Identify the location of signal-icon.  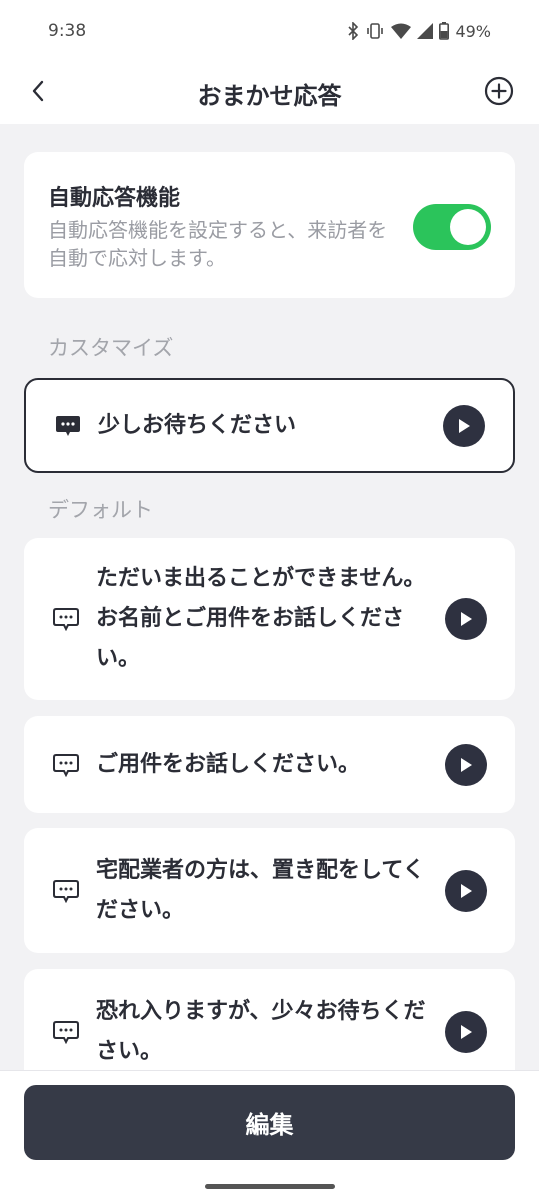
(425, 31).